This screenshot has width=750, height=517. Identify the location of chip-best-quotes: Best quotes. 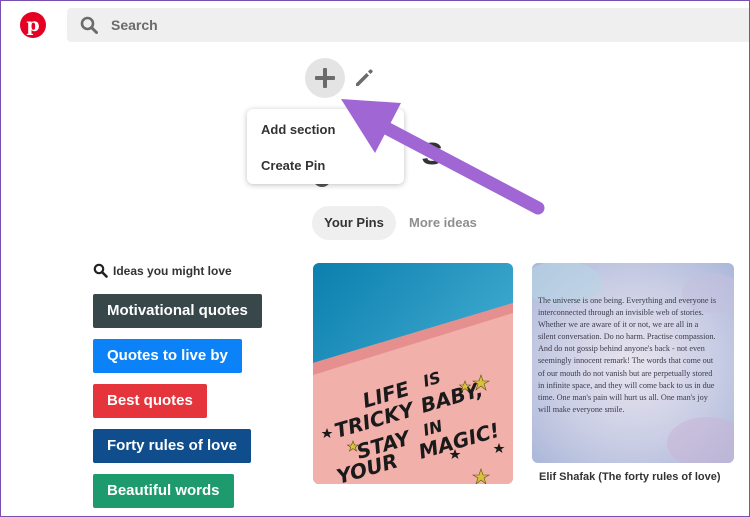
(150, 401).